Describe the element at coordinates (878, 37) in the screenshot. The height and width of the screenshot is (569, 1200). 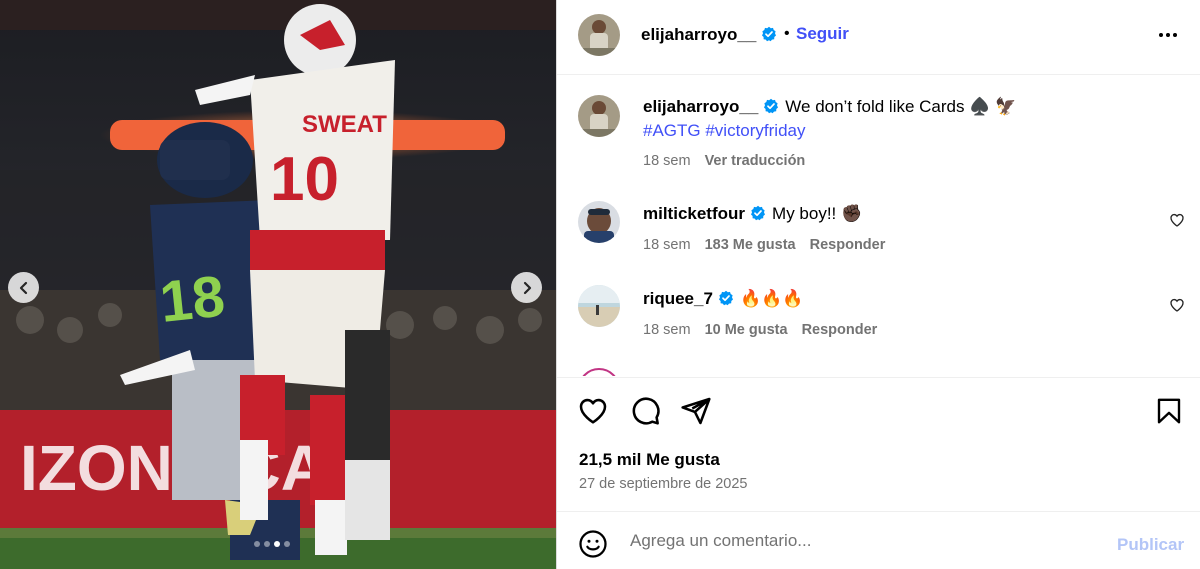
I see `post-header: elijaharroyo__ • Seguir` at that location.